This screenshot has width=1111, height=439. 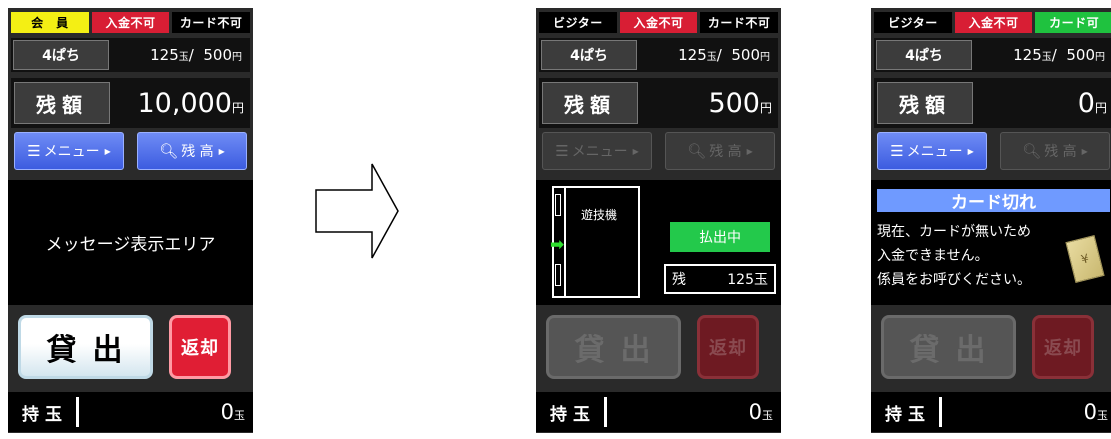 What do you see at coordinates (595, 242) in the screenshot?
I see `machine-graphic: ➡ 遊技機` at bounding box center [595, 242].